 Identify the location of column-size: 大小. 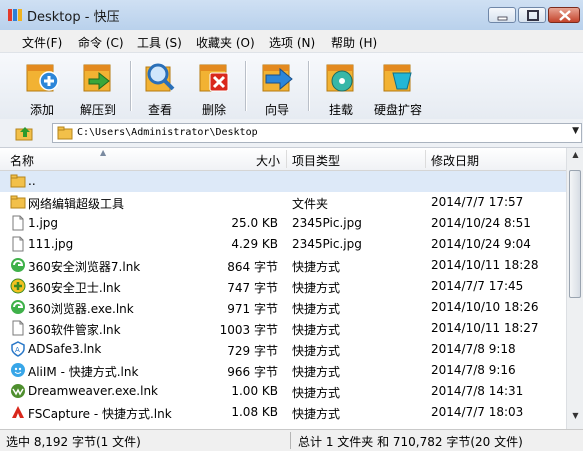
(268, 160).